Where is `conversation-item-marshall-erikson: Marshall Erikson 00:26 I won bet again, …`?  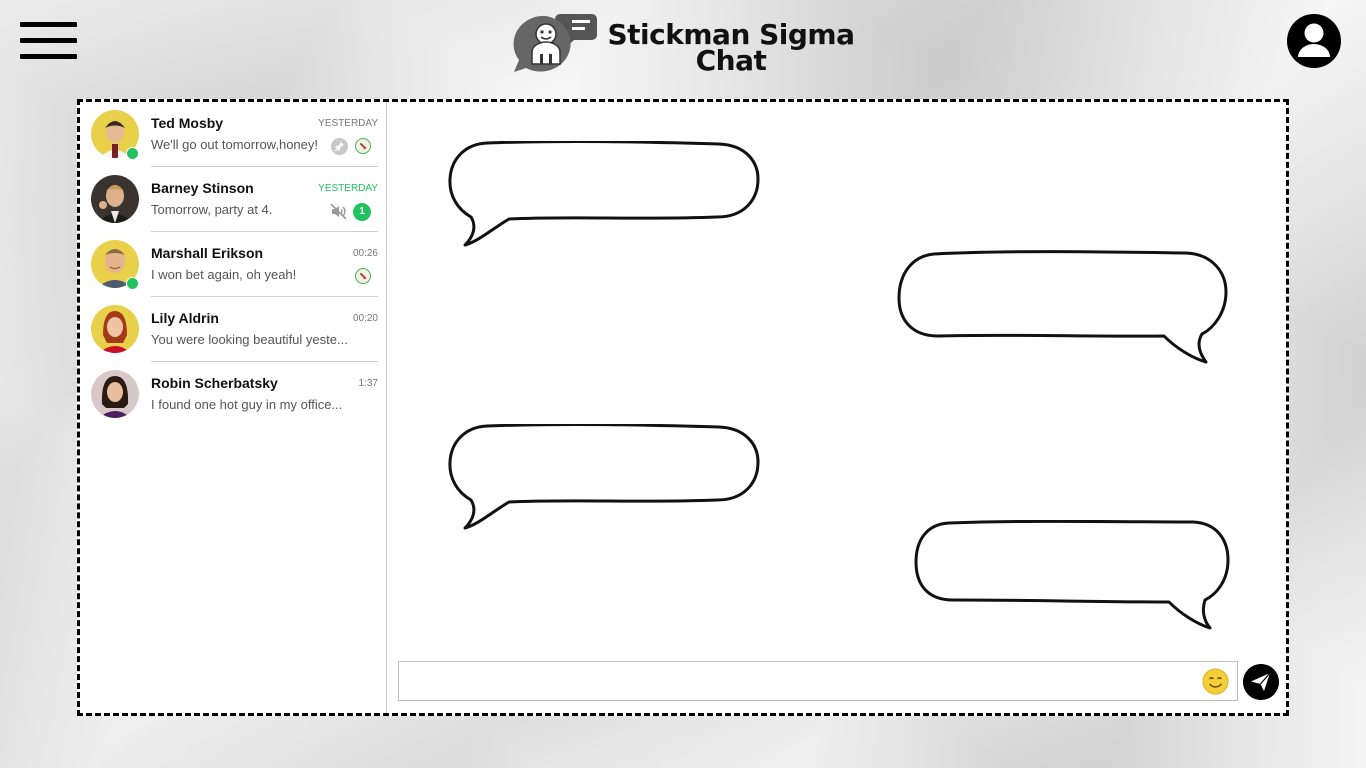 conversation-item-marshall-erikson: Marshall Erikson 00:26 I won bet again, … is located at coordinates (233, 264).